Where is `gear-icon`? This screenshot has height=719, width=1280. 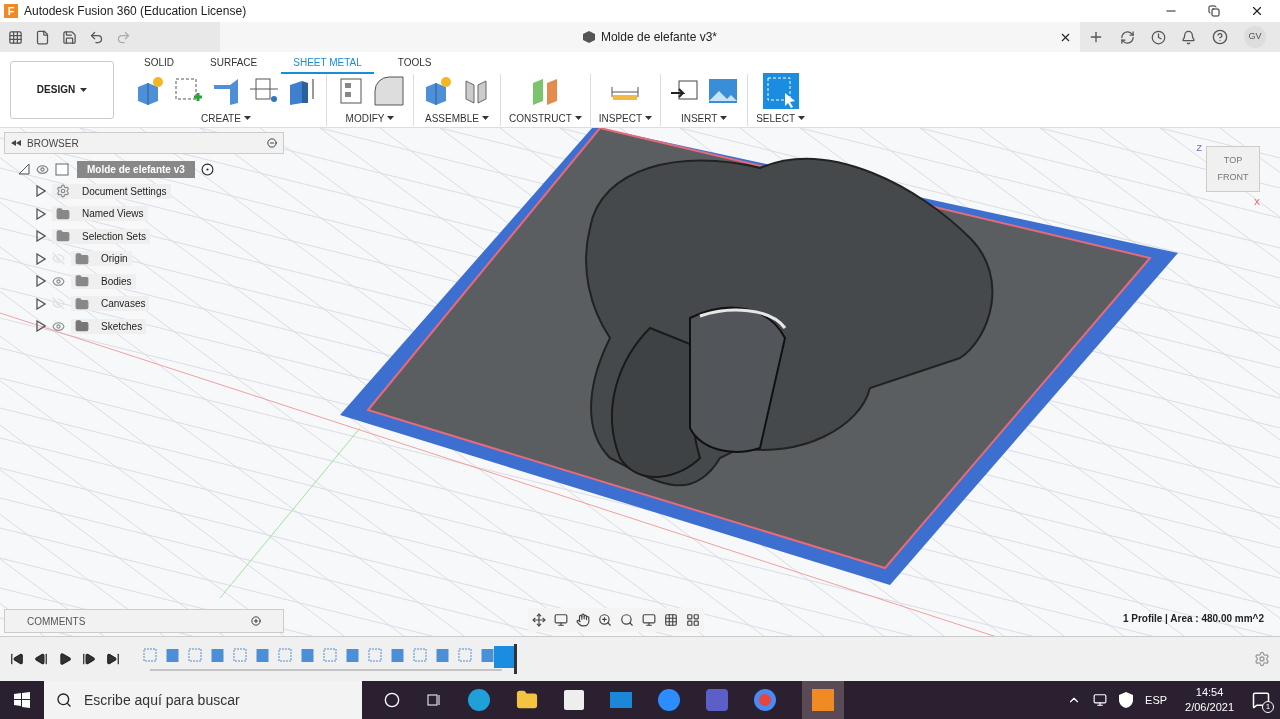 gear-icon is located at coordinates (63, 191).